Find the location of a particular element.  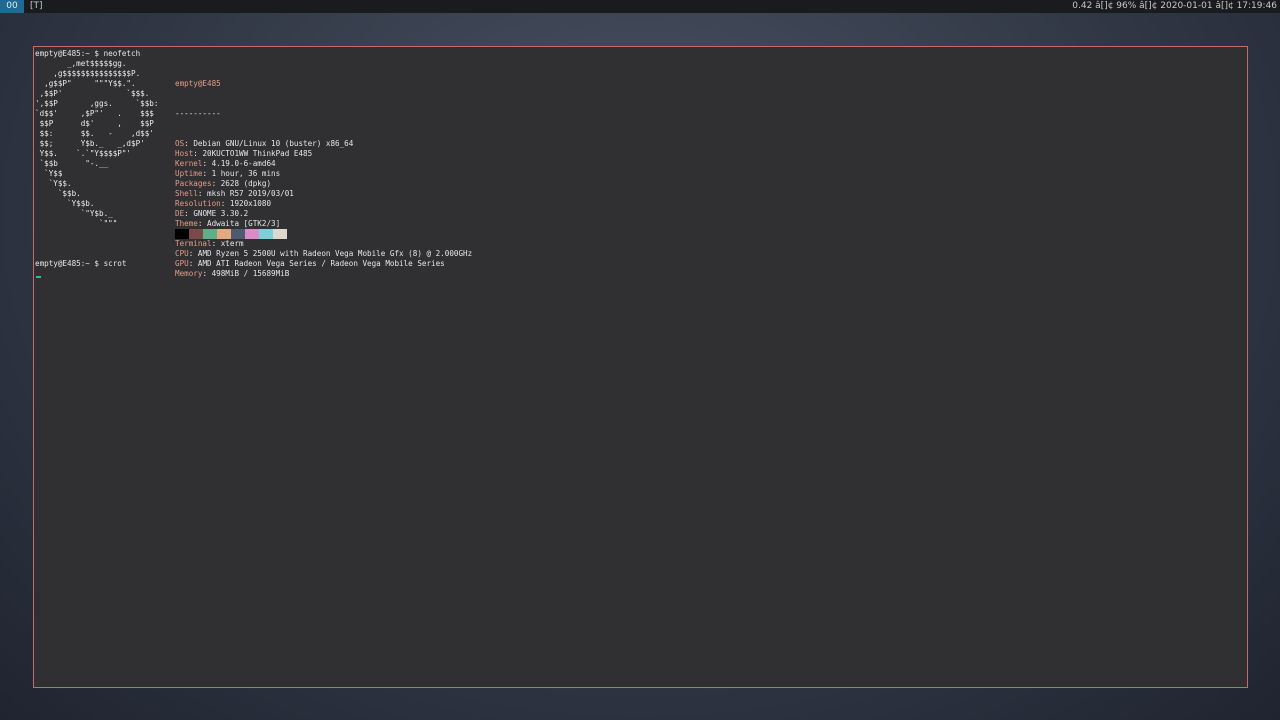

info-key: GPU is located at coordinates (182, 263).